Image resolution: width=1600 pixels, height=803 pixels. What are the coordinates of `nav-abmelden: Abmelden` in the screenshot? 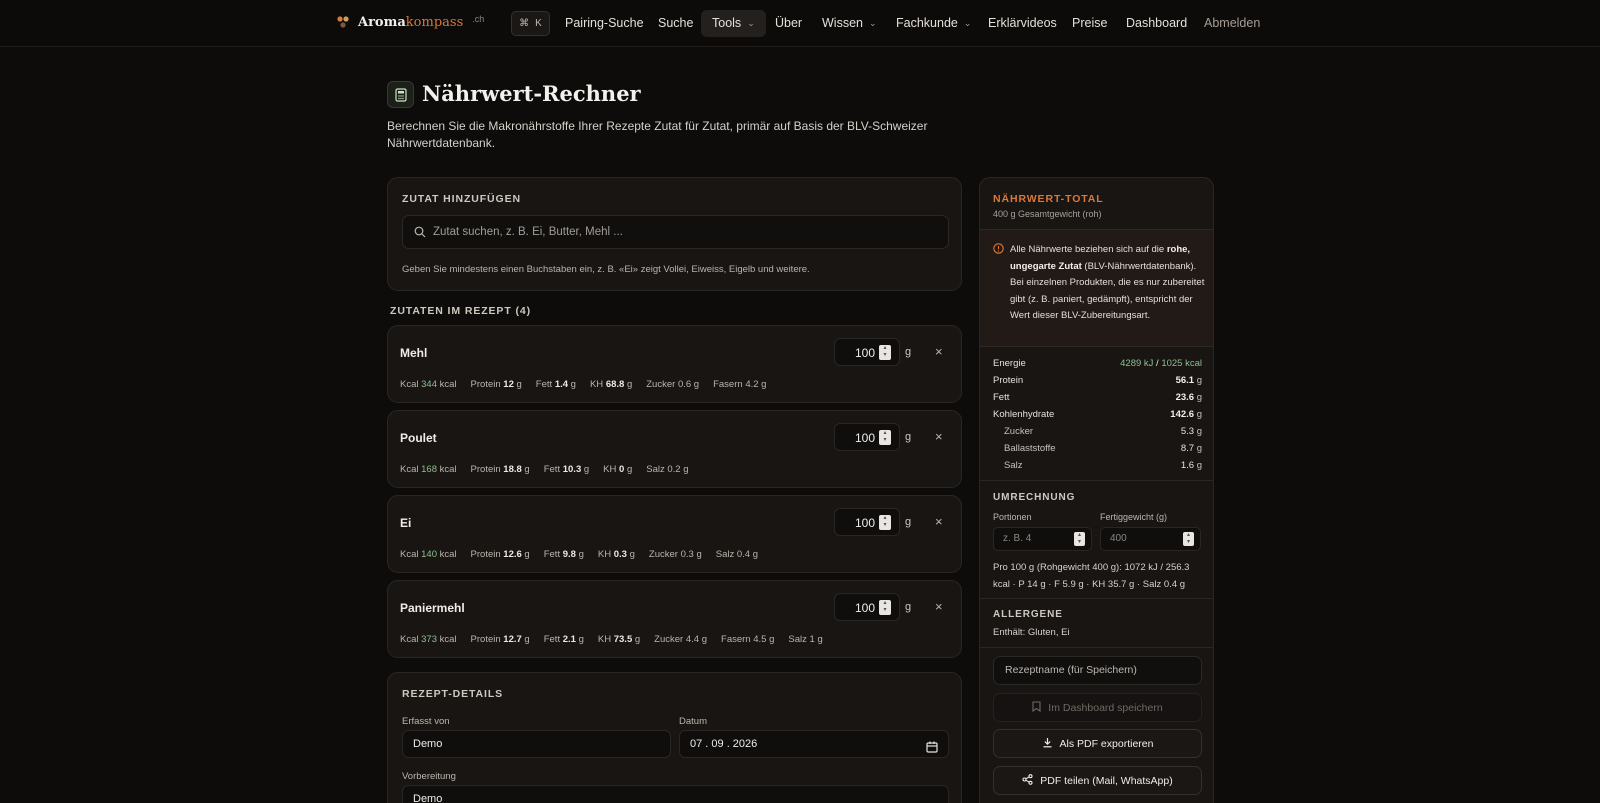 It's located at (1232, 23).